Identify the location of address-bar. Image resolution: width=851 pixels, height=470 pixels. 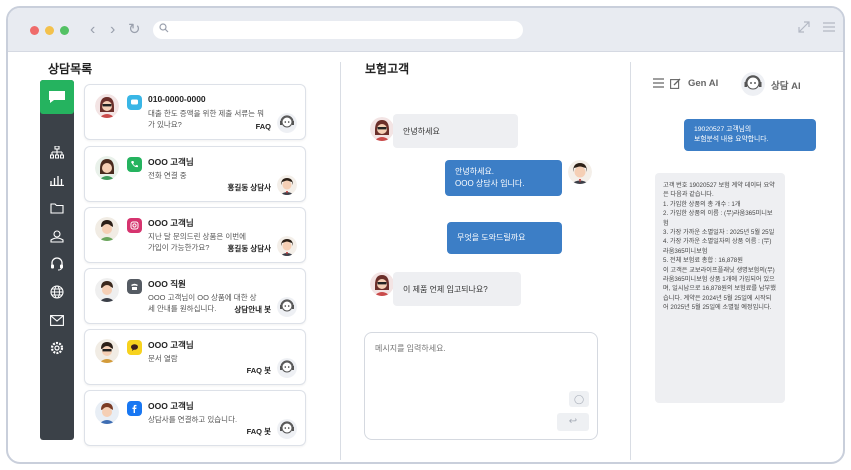
(338, 30).